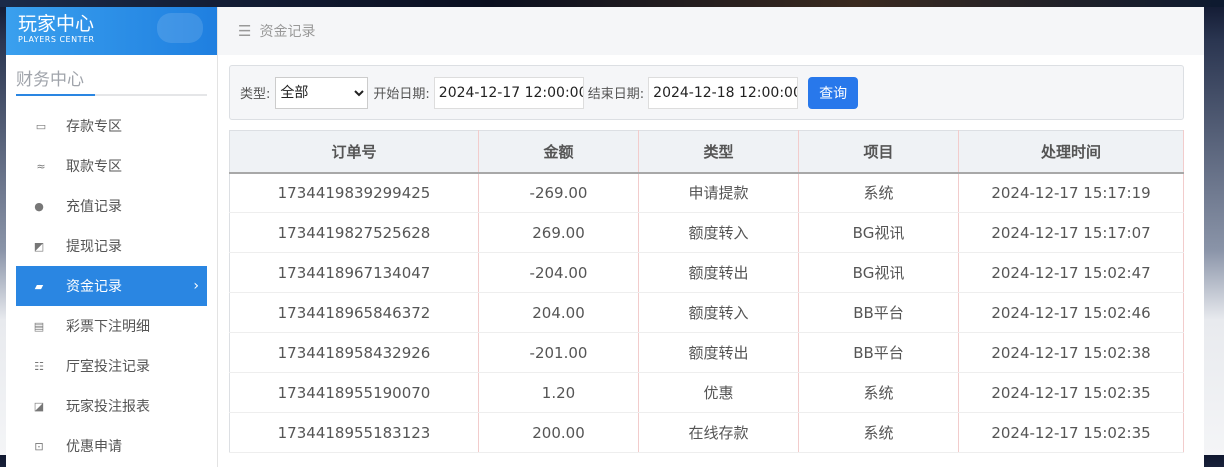 This screenshot has width=1224, height=467. I want to click on sidebar-item-label: 存款专区, so click(94, 127).